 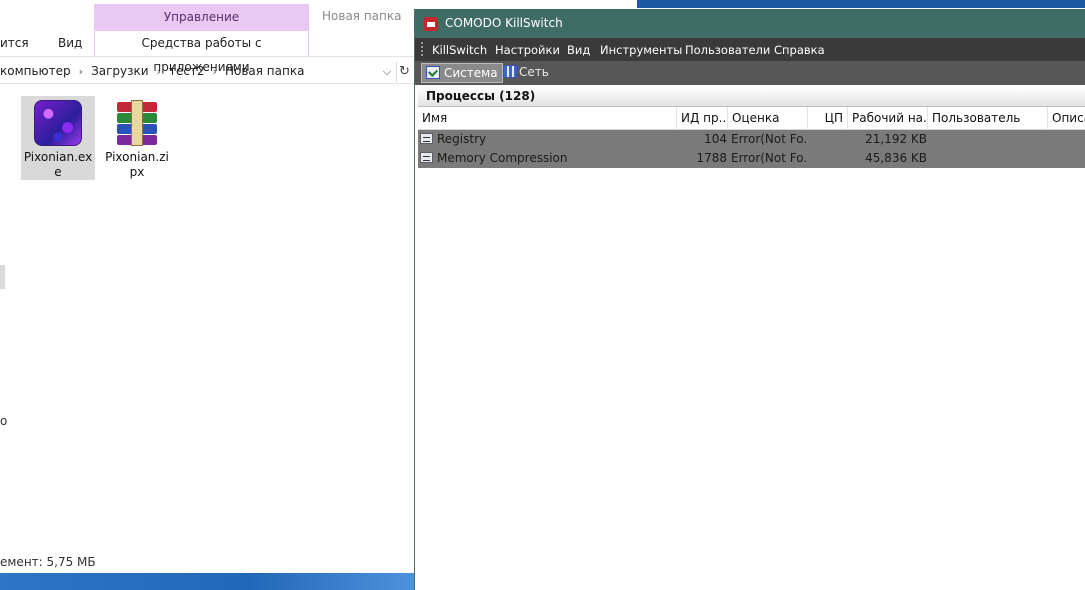 I want to click on ribbon-manage-group: Управление, so click(x=201, y=17).